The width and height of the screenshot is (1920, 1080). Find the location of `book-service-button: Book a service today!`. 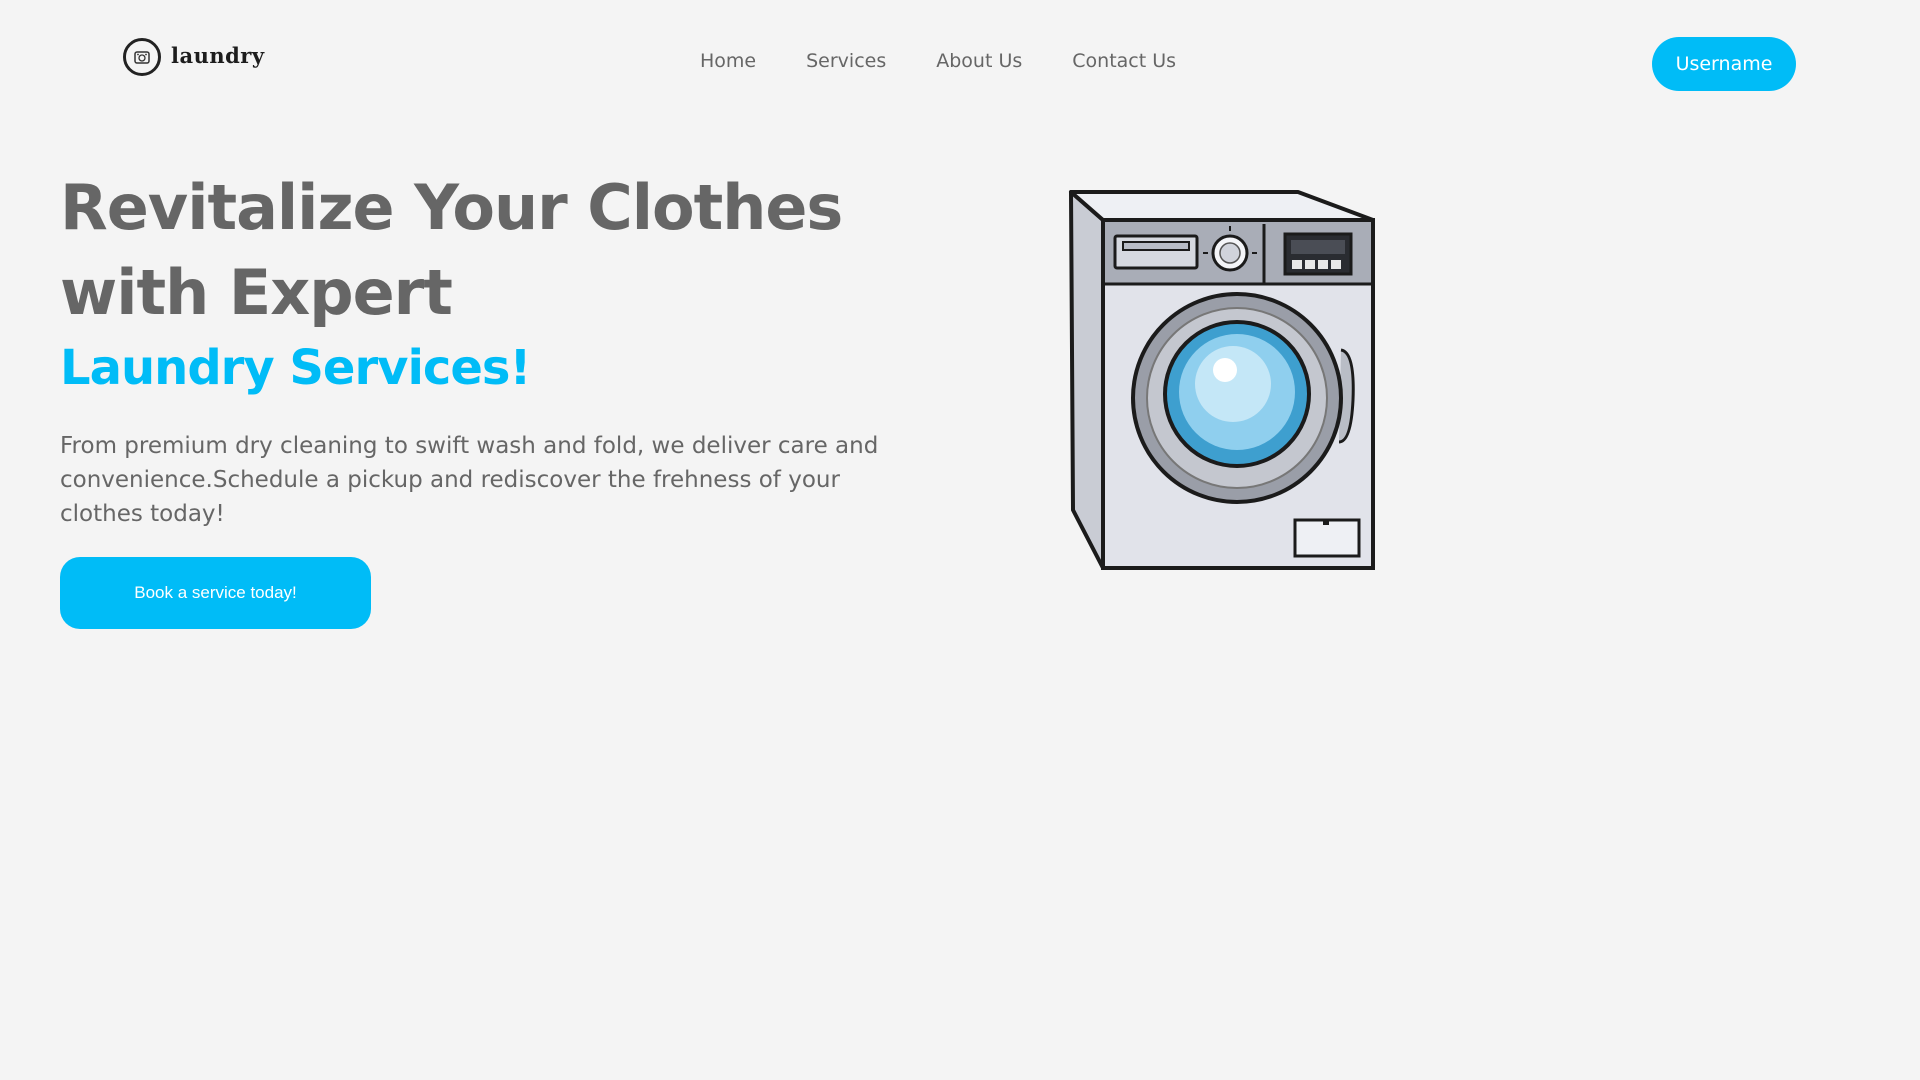

book-service-button: Book a service today! is located at coordinates (215, 593).